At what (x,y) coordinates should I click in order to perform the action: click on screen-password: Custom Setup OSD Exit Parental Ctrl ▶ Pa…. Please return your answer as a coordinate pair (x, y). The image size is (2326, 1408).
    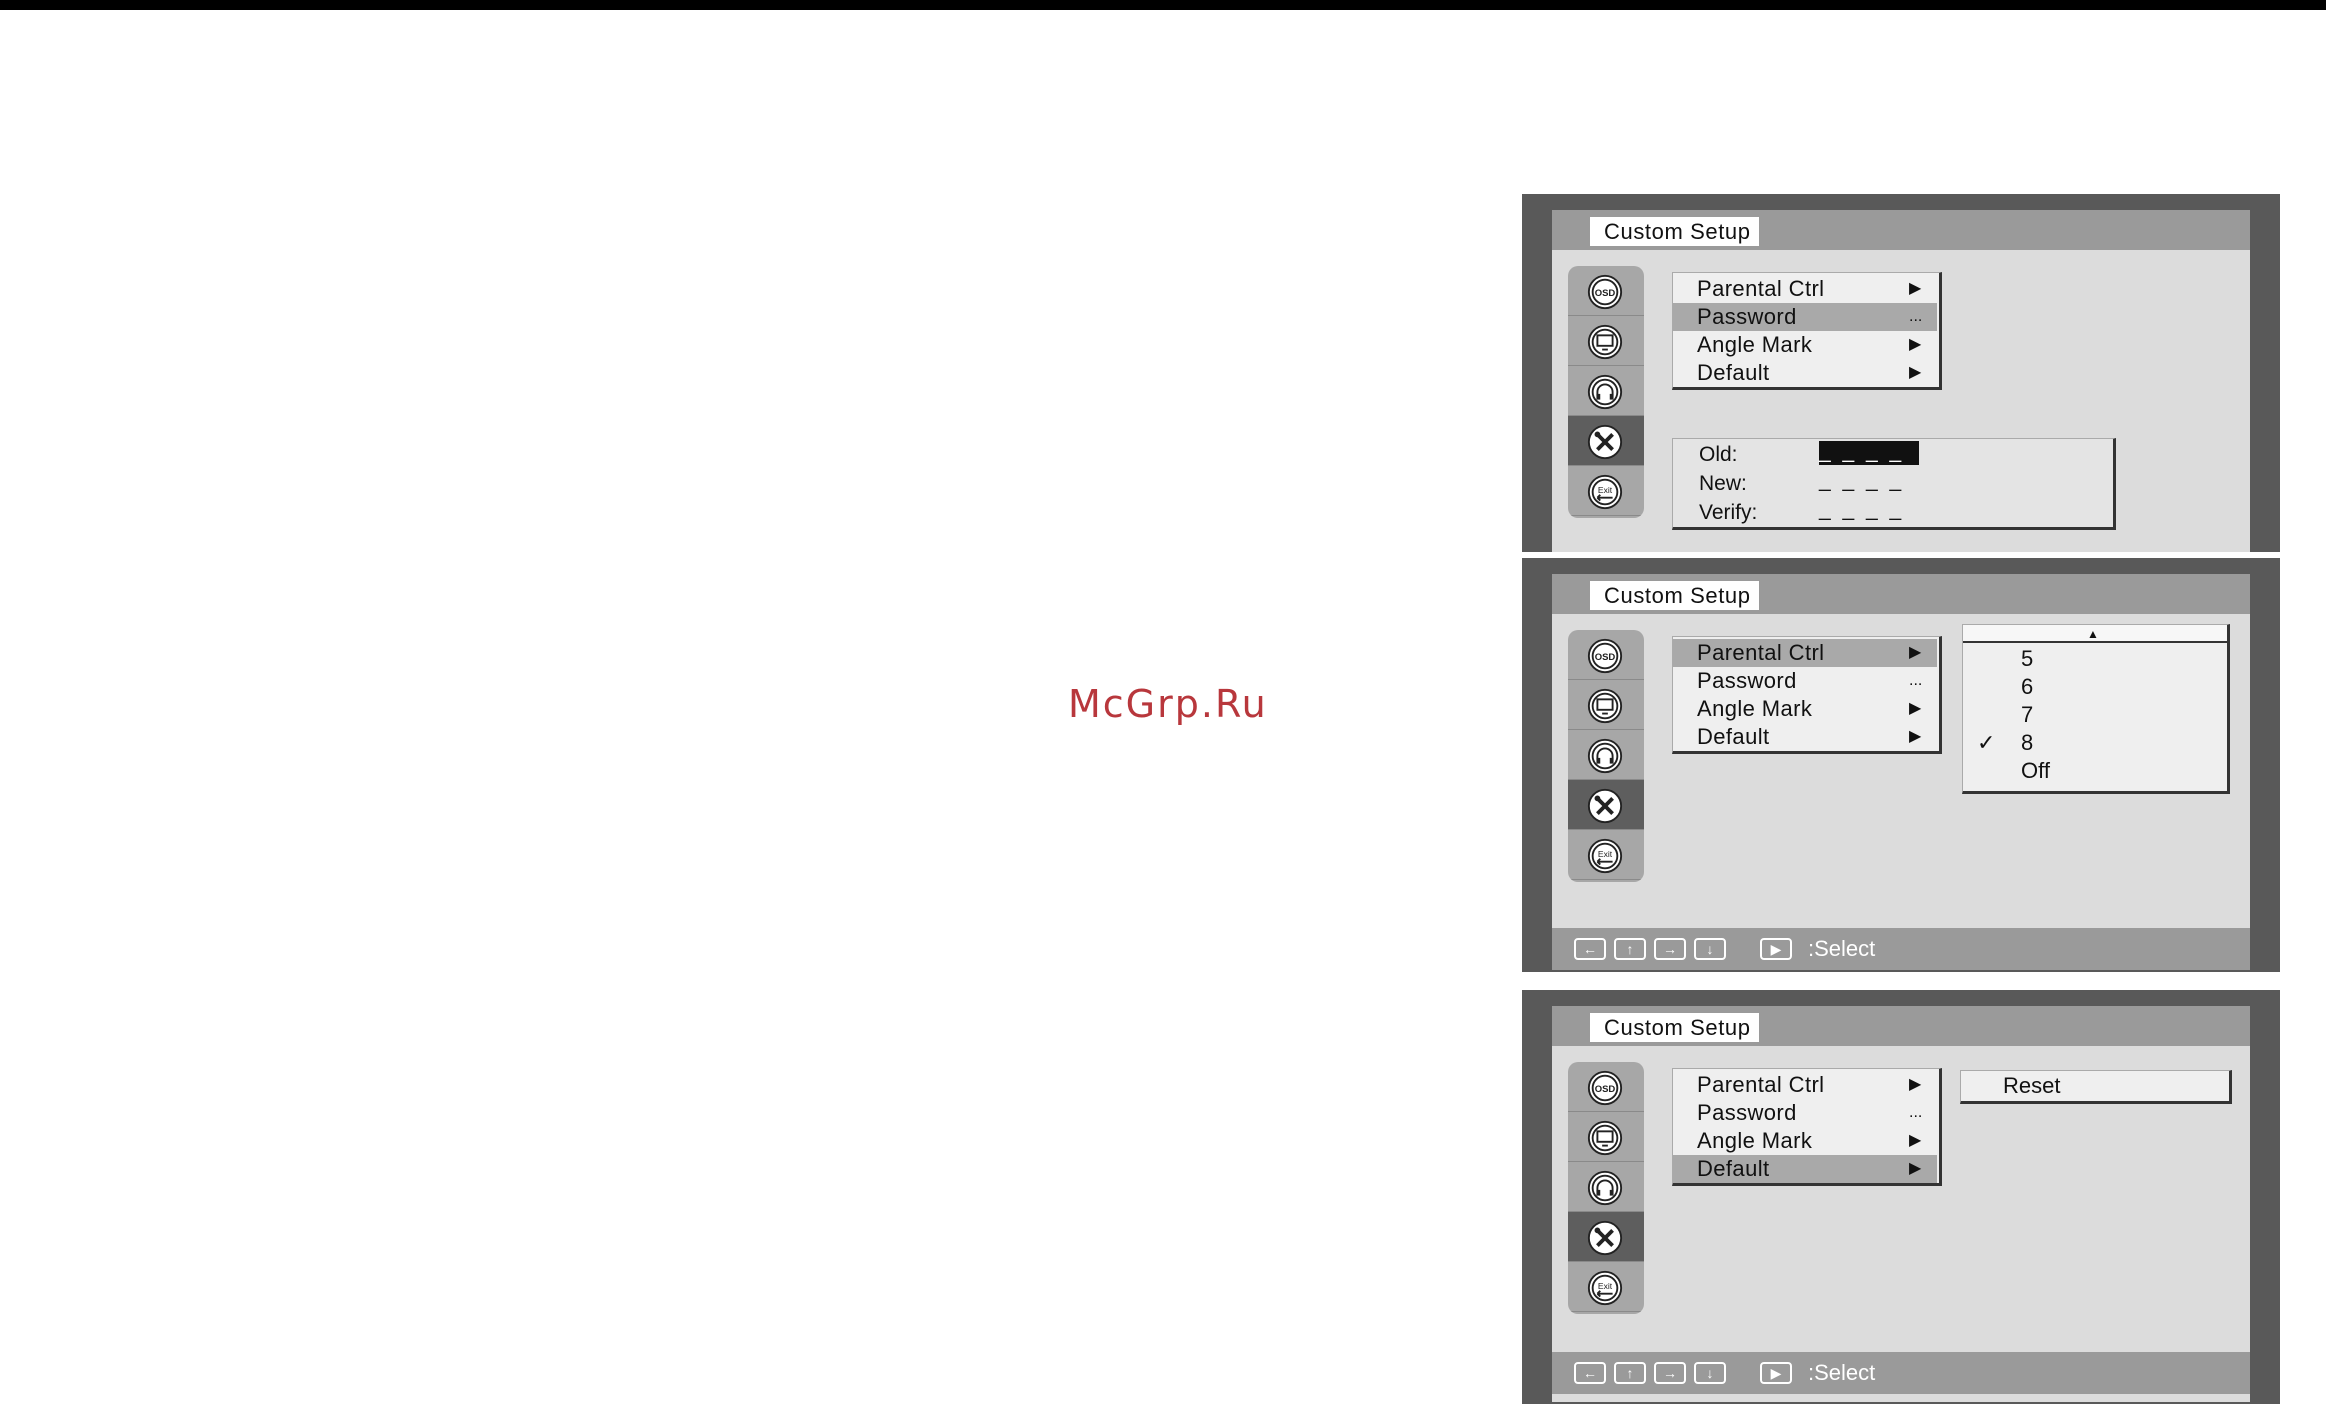
    Looking at the image, I should click on (1901, 373).